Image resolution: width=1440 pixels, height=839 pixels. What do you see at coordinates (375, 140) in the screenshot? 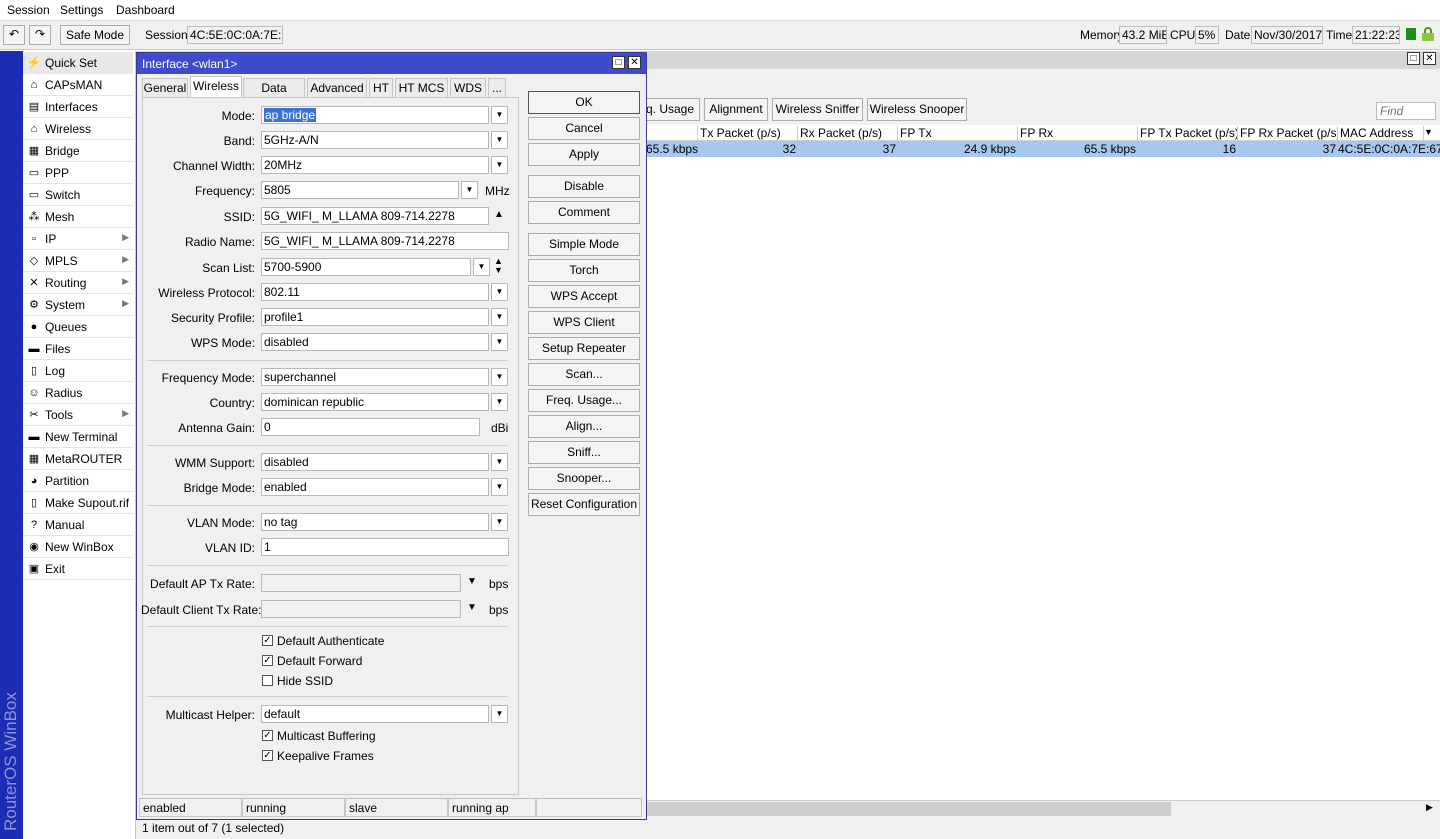
I see `band-select: 5GHz-A/N` at bounding box center [375, 140].